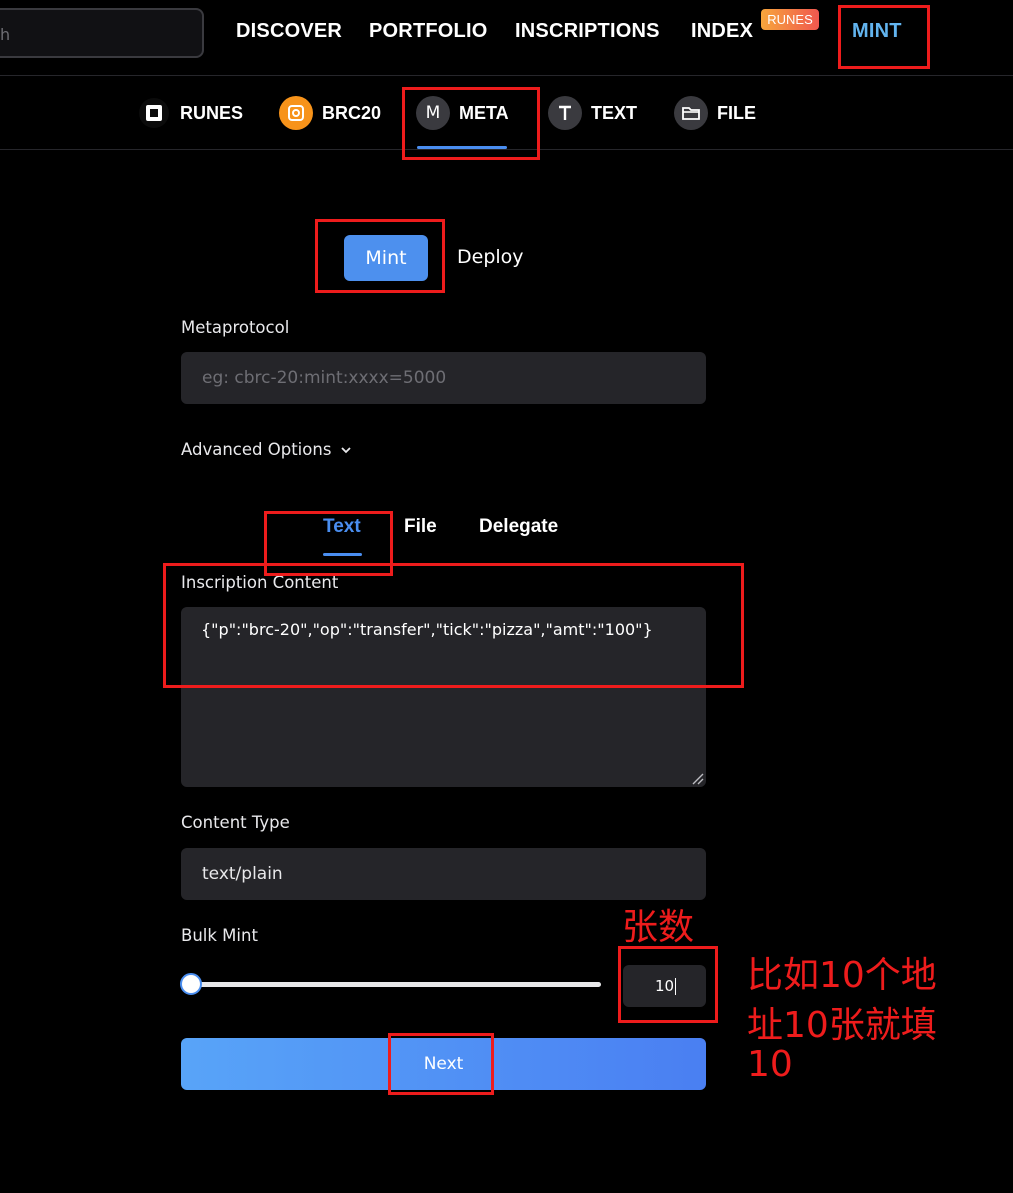 This screenshot has width=1013, height=1193. I want to click on runes-badge: RUNES, so click(790, 19).